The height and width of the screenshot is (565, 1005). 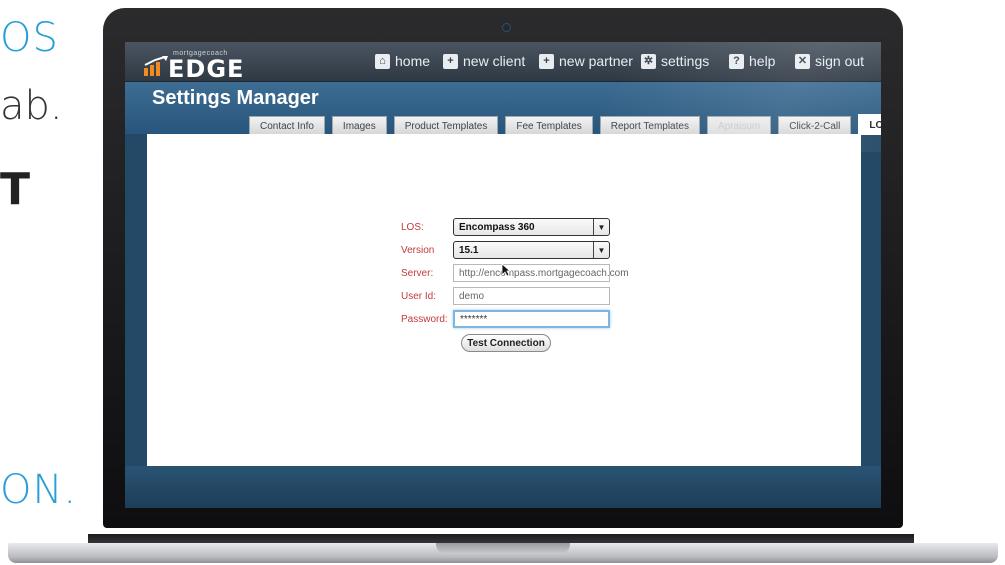 What do you see at coordinates (413, 61) in the screenshot?
I see `nav-home-label: home` at bounding box center [413, 61].